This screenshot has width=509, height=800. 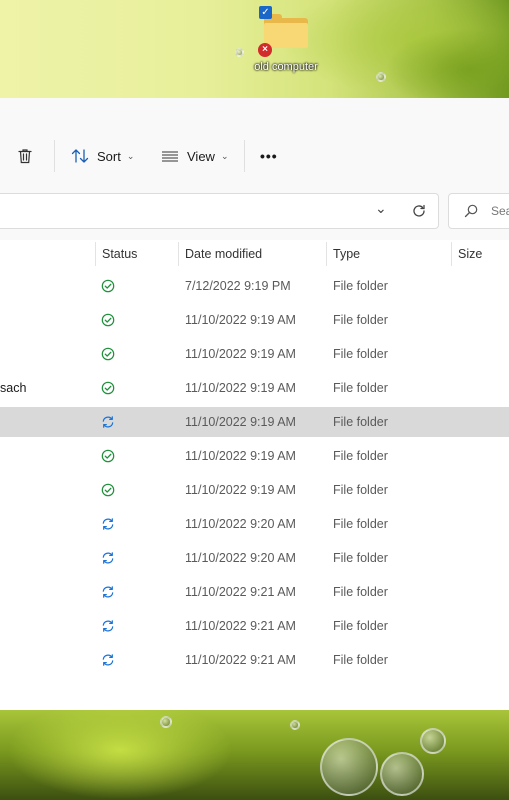 What do you see at coordinates (265, 12) in the screenshot?
I see `checkbox-checked-icon: ✓` at bounding box center [265, 12].